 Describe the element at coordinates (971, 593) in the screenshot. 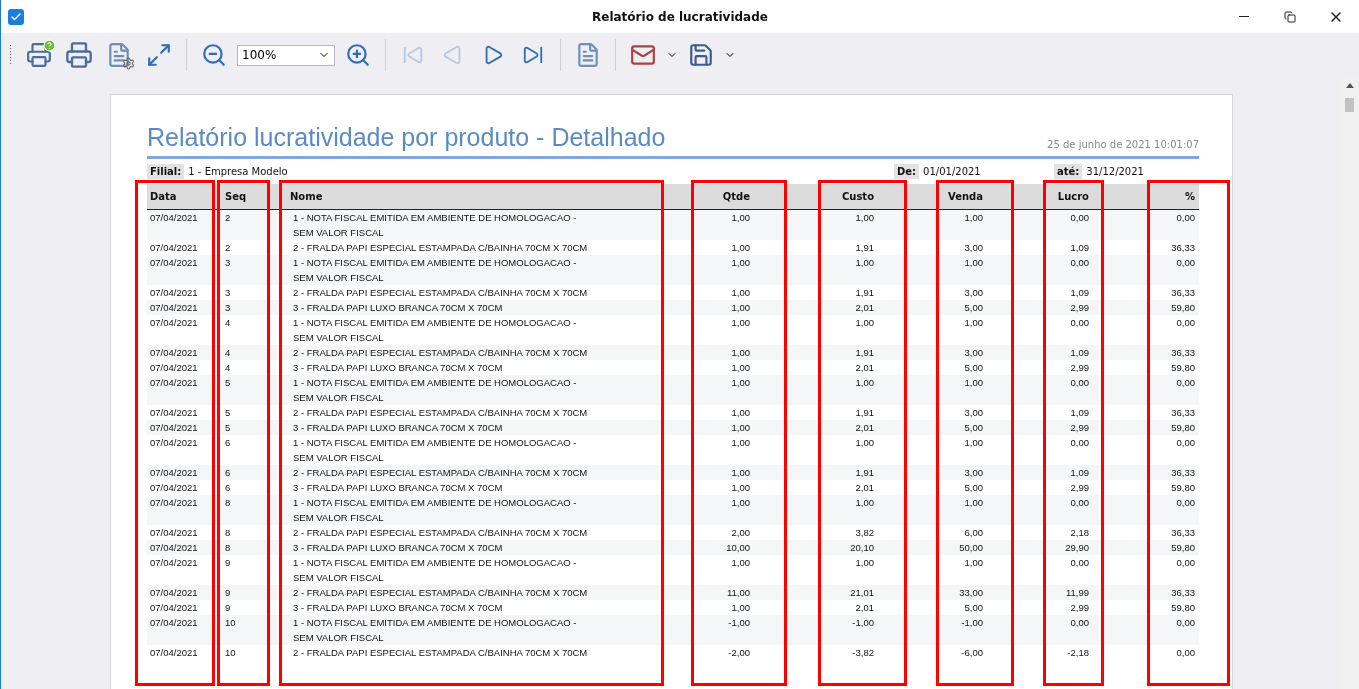

I see `table-cell-text: 33,00` at that location.